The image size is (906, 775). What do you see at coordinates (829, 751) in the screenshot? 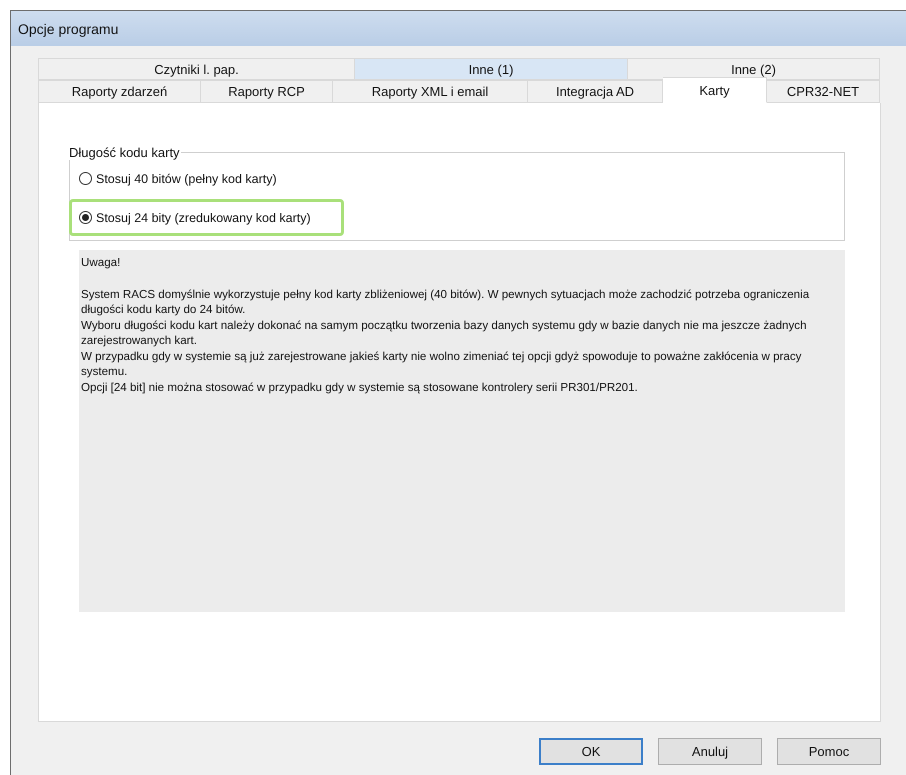
I see `dialog-button: Pomoc` at bounding box center [829, 751].